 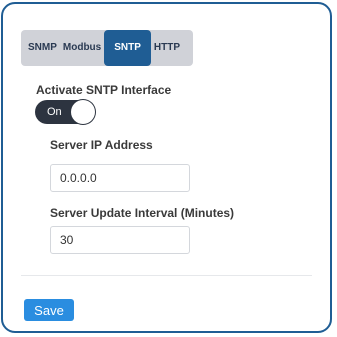 What do you see at coordinates (120, 178) in the screenshot?
I see `server-ip-input` at bounding box center [120, 178].